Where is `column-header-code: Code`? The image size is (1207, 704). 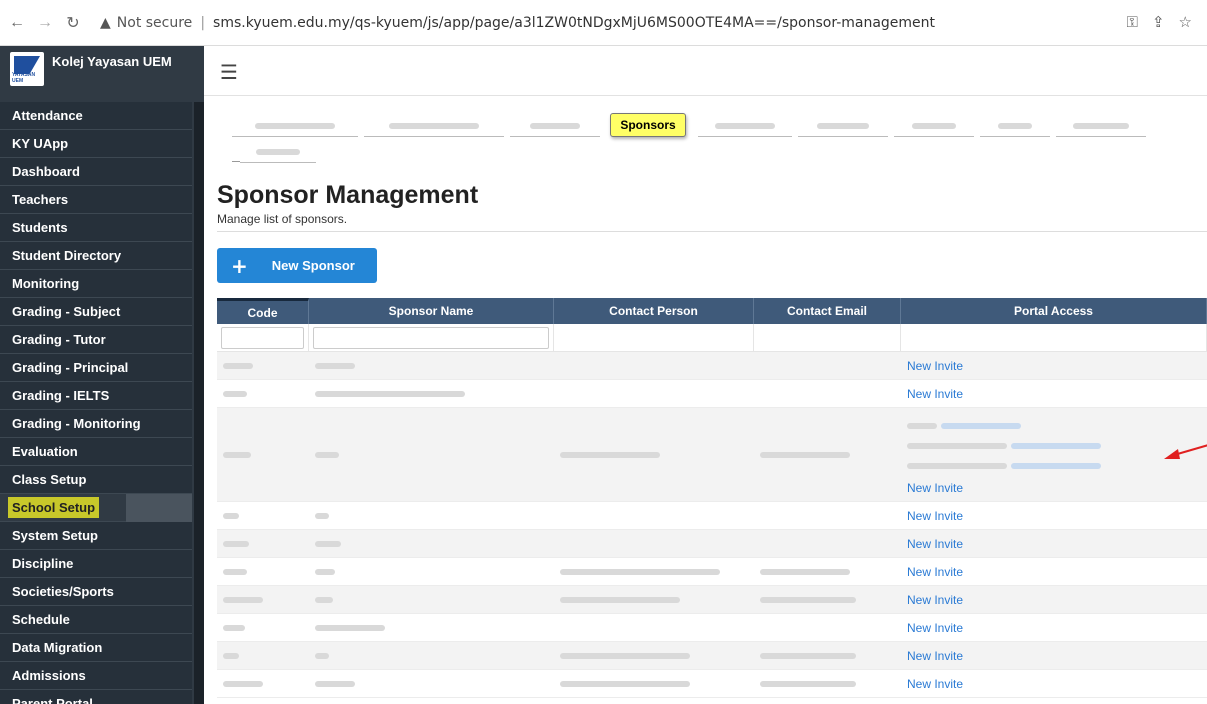
column-header-code: Code is located at coordinates (263, 311).